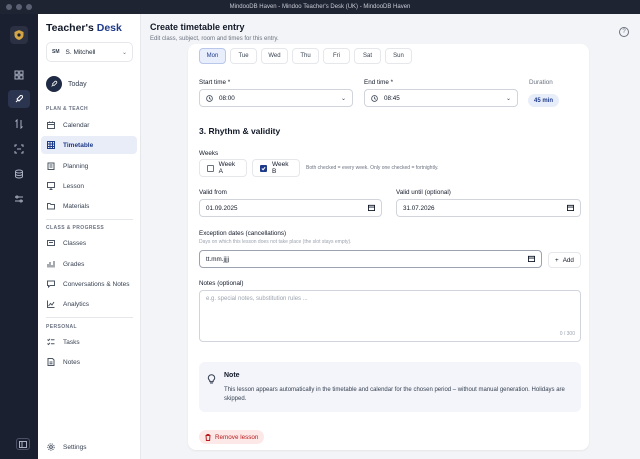 This screenshot has height=459, width=640. I want to click on sidebar-item-materials: Materials, so click(89, 206).